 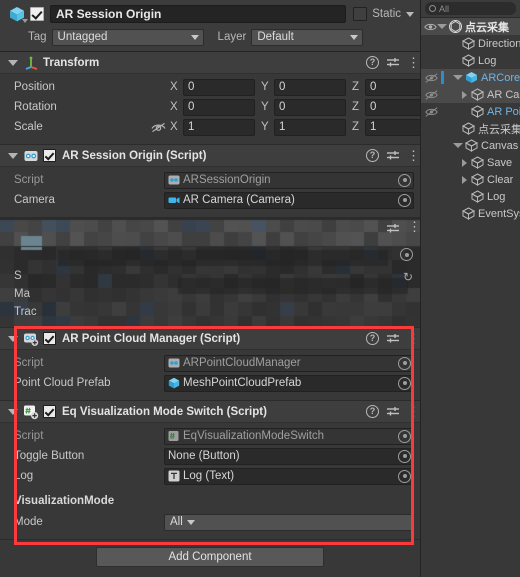 What do you see at coordinates (289, 383) in the screenshot?
I see `point-cloud-prefab-objectfield: MeshPointCloudPrefab` at bounding box center [289, 383].